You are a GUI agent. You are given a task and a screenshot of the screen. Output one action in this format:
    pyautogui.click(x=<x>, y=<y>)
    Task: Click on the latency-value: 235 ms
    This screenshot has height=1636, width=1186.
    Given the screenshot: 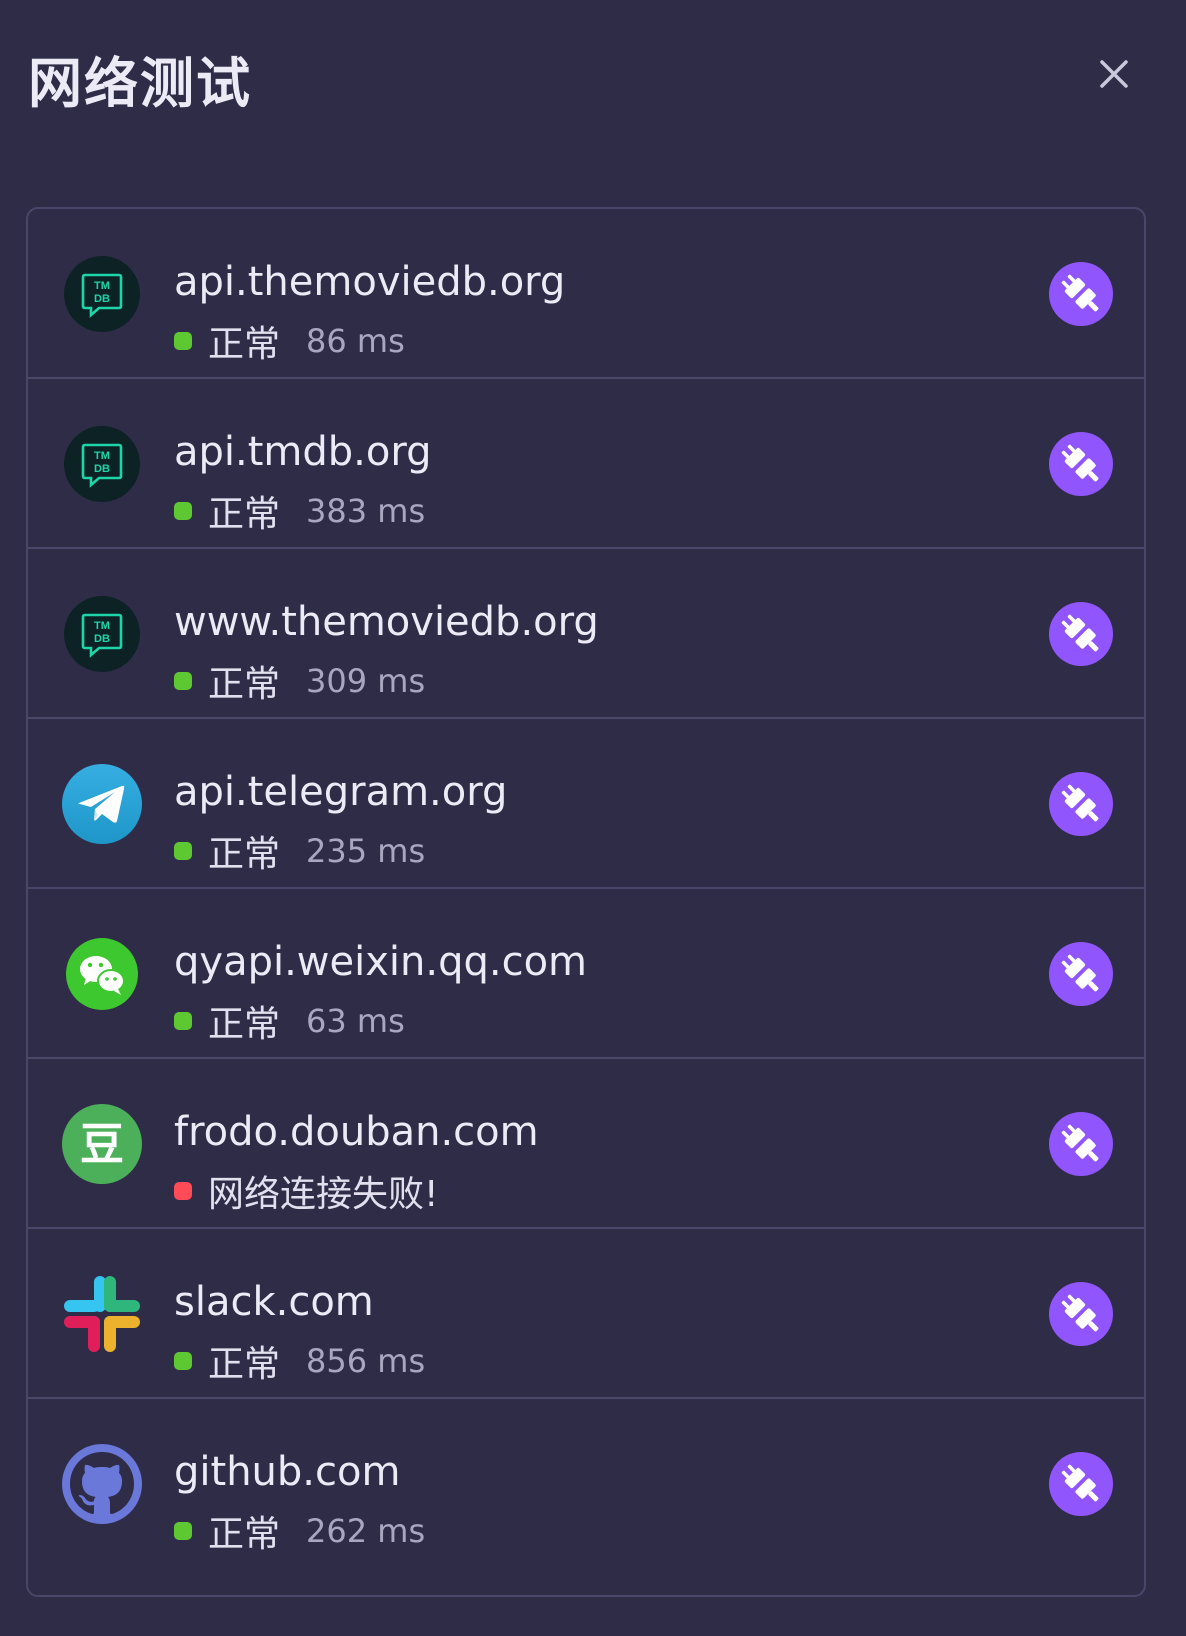 What is the action you would take?
    pyautogui.click(x=366, y=851)
    